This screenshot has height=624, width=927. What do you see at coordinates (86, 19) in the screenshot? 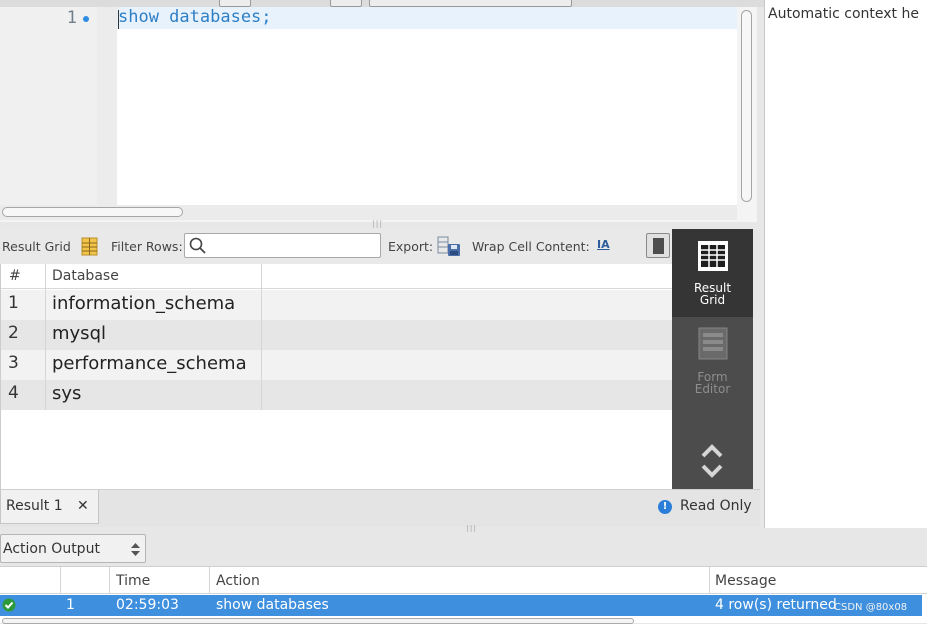
I see `statement-marker-icon` at bounding box center [86, 19].